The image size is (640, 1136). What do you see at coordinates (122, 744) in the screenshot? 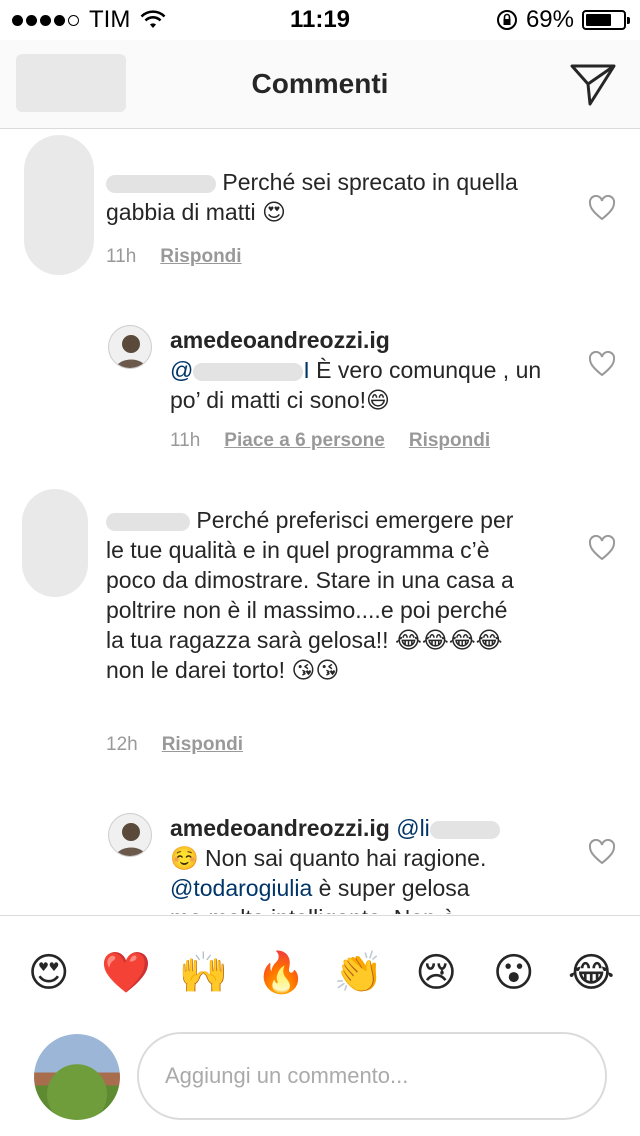
I see `comment-time: 12h` at bounding box center [122, 744].